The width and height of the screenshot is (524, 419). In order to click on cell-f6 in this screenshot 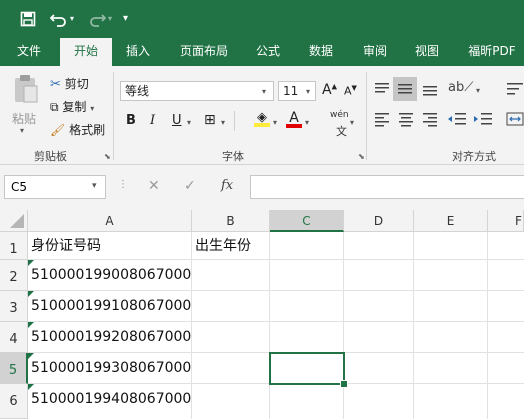, I will do `click(506, 401)`.